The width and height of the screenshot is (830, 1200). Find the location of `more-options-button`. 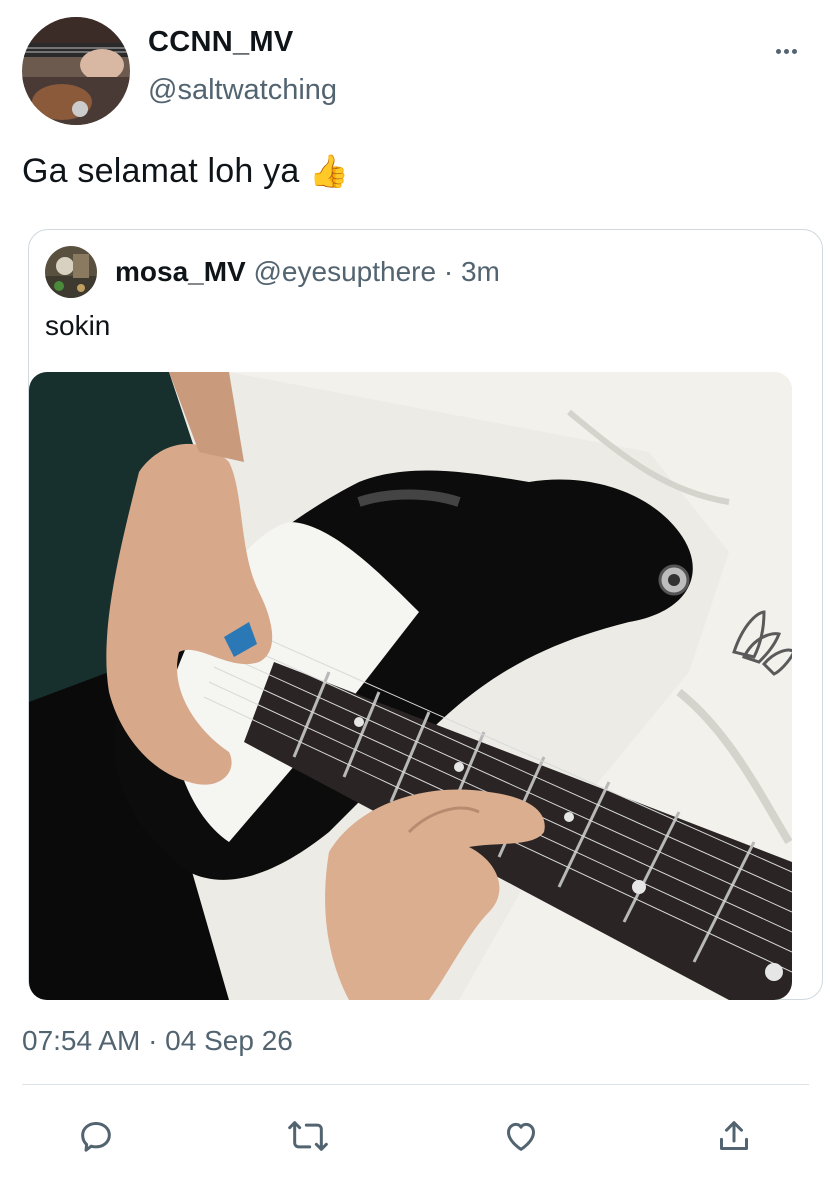

more-options-button is located at coordinates (786, 51).